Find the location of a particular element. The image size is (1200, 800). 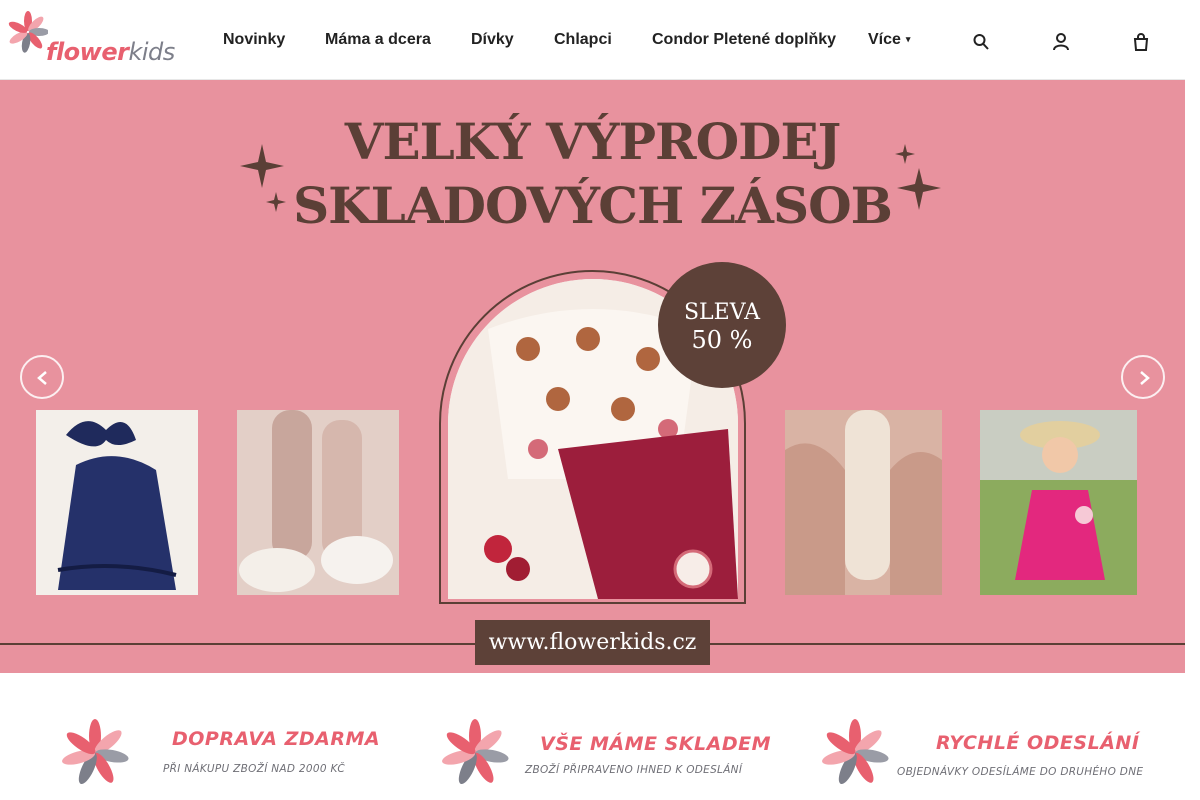

carousel-next-button is located at coordinates (1143, 377).